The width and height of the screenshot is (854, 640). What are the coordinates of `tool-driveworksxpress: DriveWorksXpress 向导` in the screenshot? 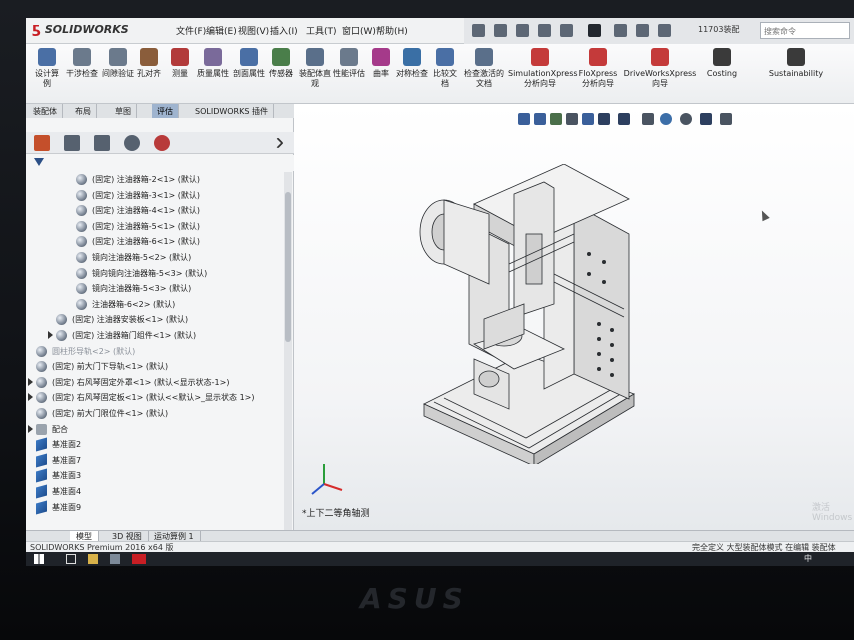 It's located at (660, 68).